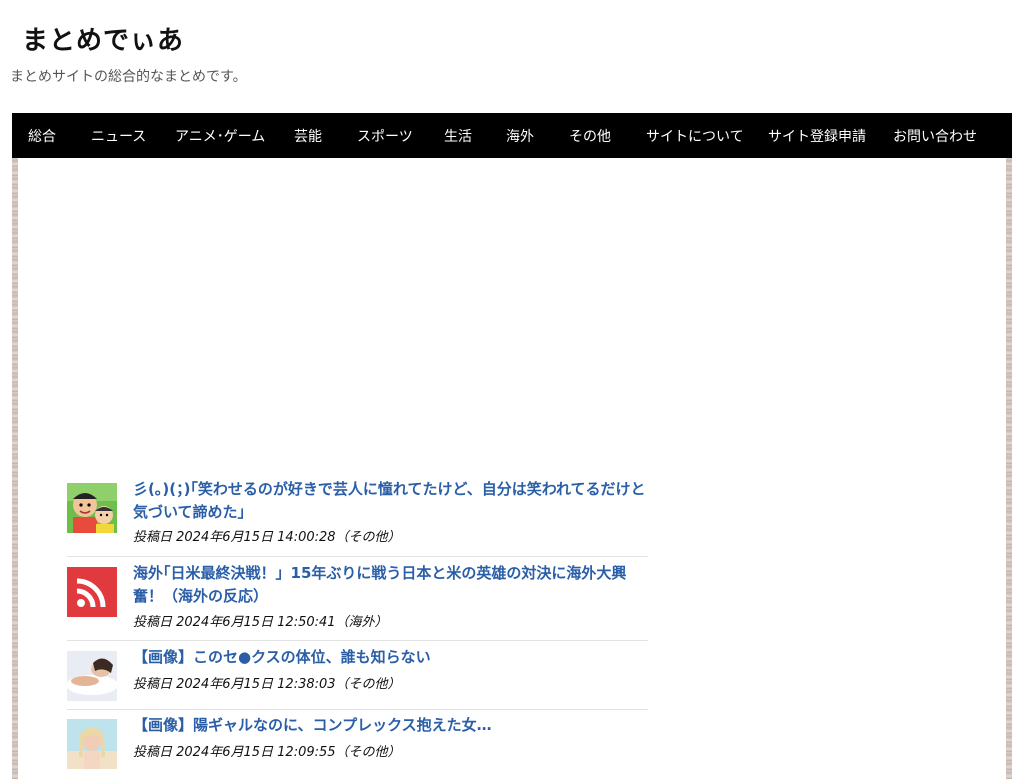 The width and height of the screenshot is (1020, 779). I want to click on nav-item-geinou: 芸能, so click(308, 136).